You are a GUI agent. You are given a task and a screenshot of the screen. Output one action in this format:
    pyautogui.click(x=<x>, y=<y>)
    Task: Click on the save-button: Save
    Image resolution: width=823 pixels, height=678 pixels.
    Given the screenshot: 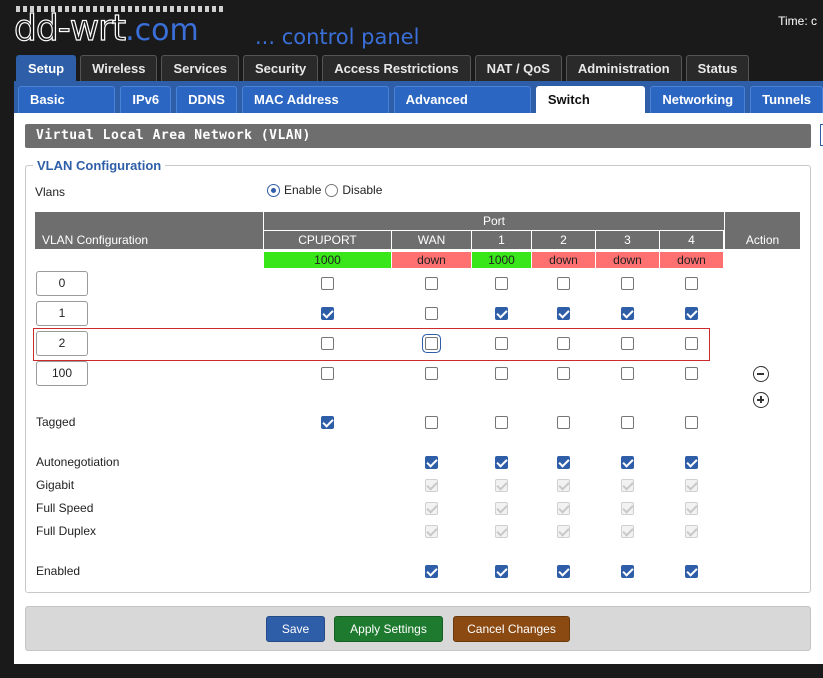 What is the action you would take?
    pyautogui.click(x=295, y=629)
    